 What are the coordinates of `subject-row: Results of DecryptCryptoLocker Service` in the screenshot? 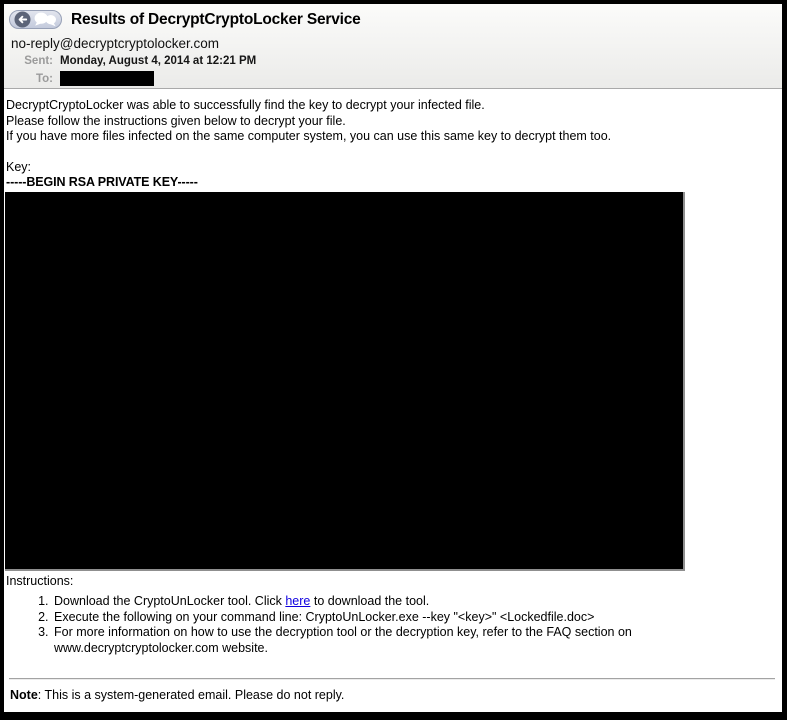 It's located at (395, 19).